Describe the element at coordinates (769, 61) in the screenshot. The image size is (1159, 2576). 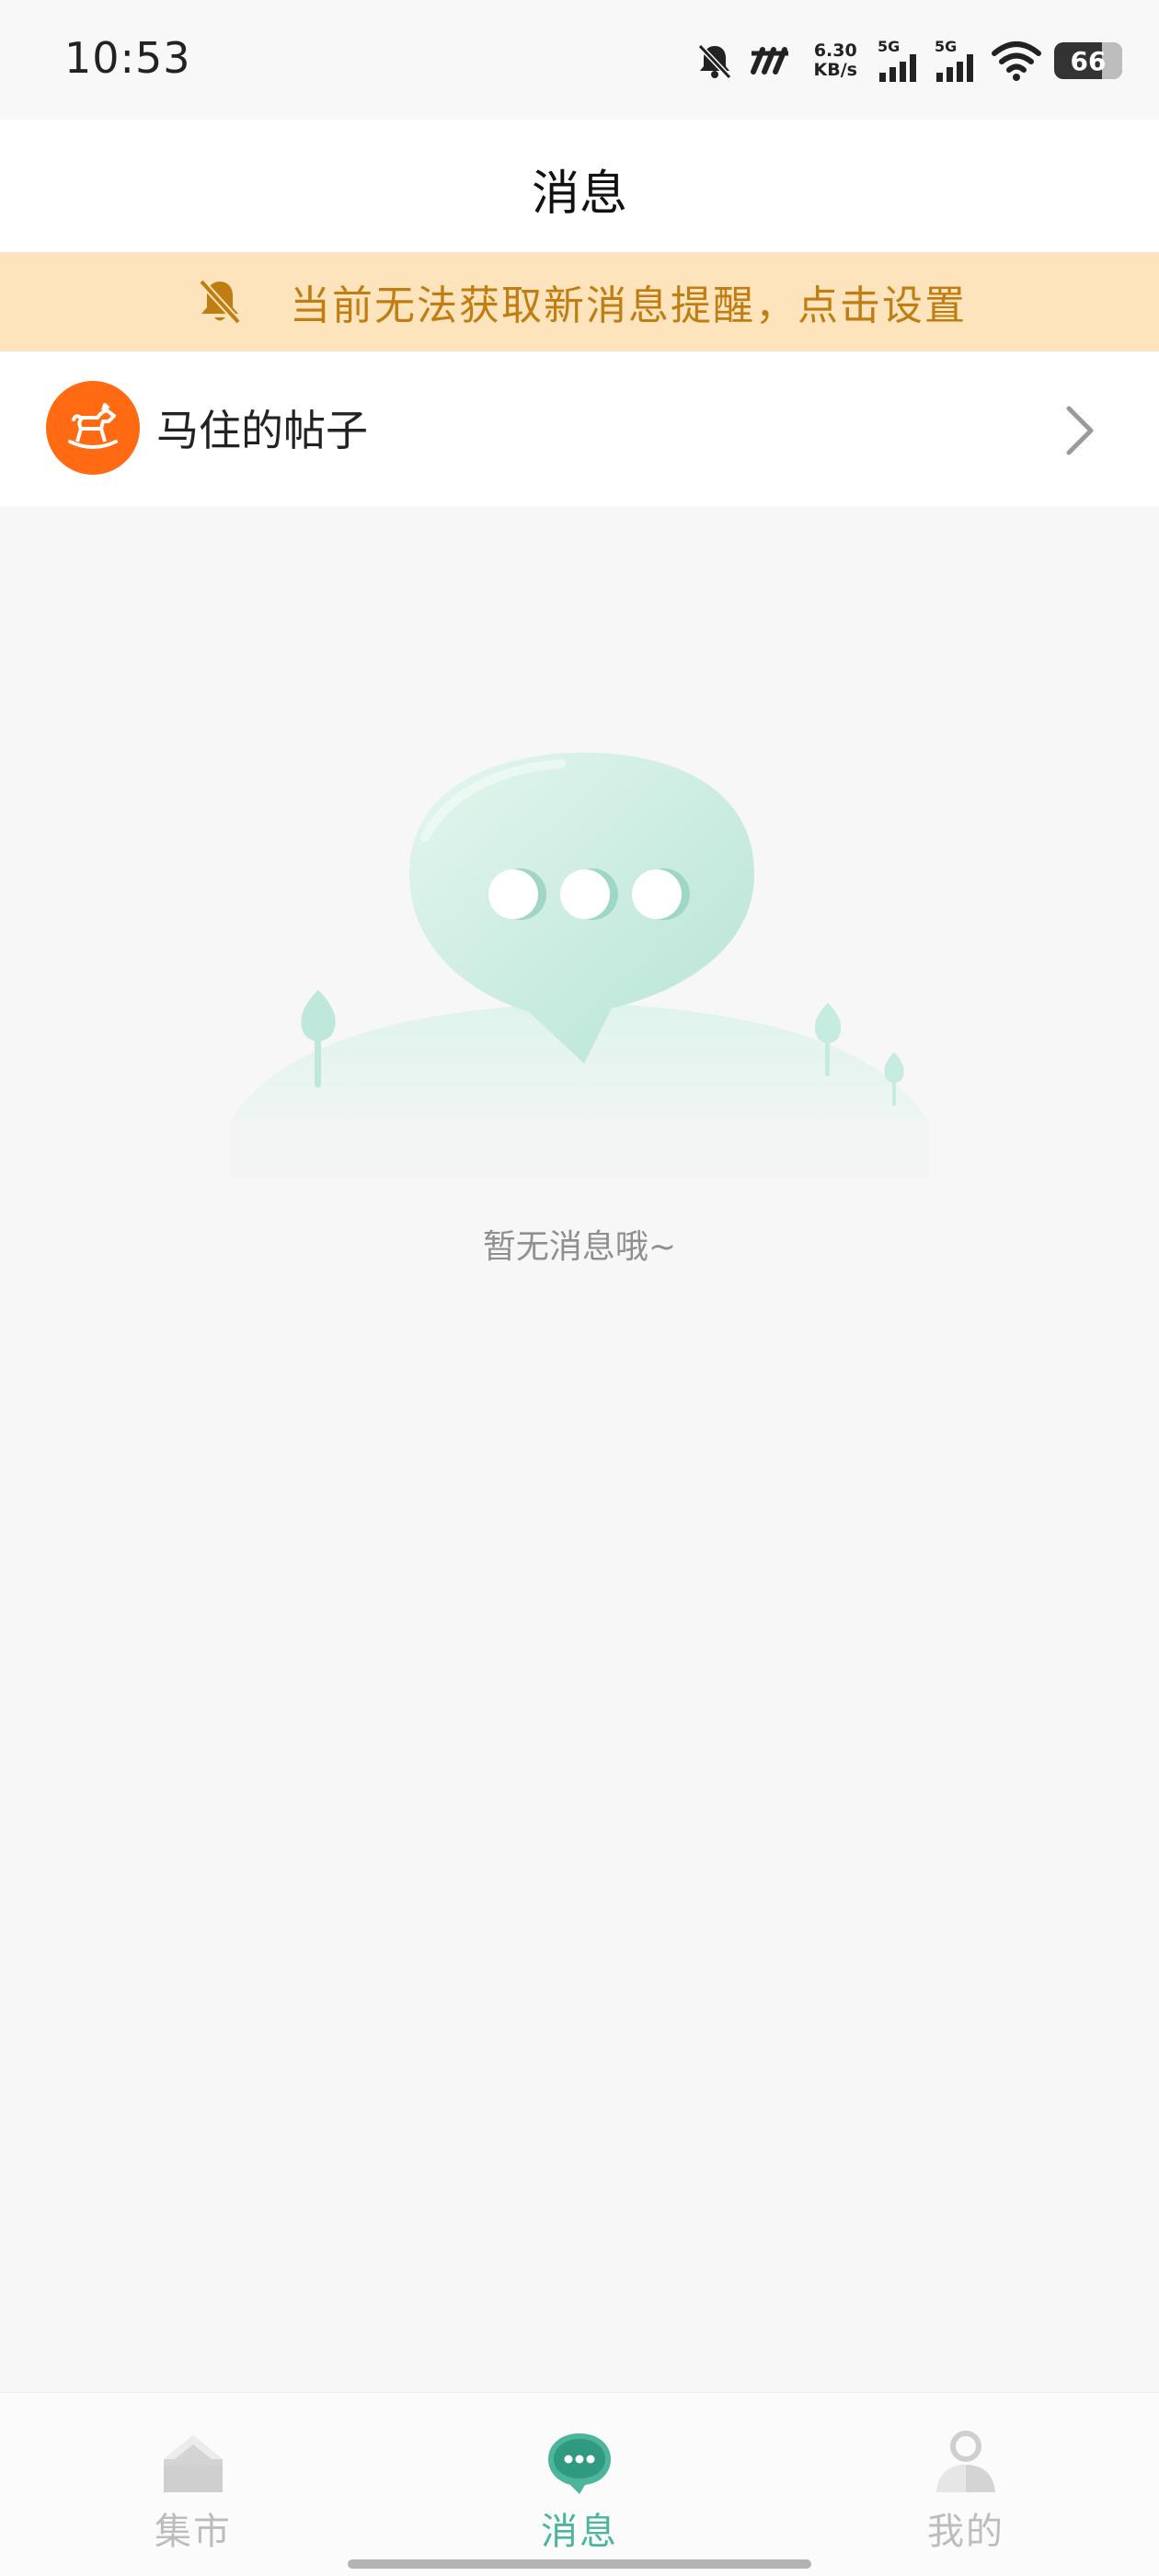
I see `nfc-icon` at that location.